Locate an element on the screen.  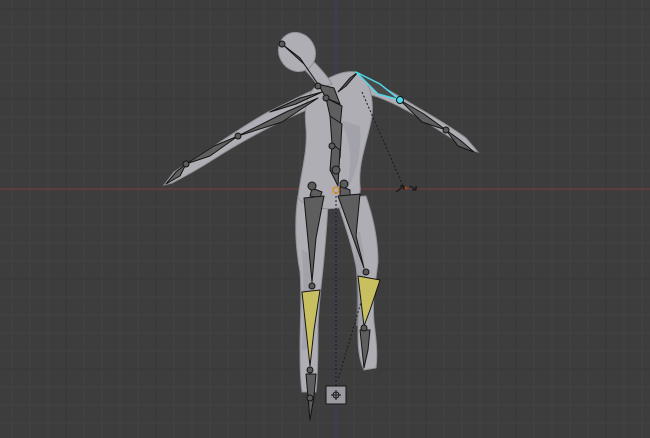
ik-target-icon is located at coordinates (336, 395).